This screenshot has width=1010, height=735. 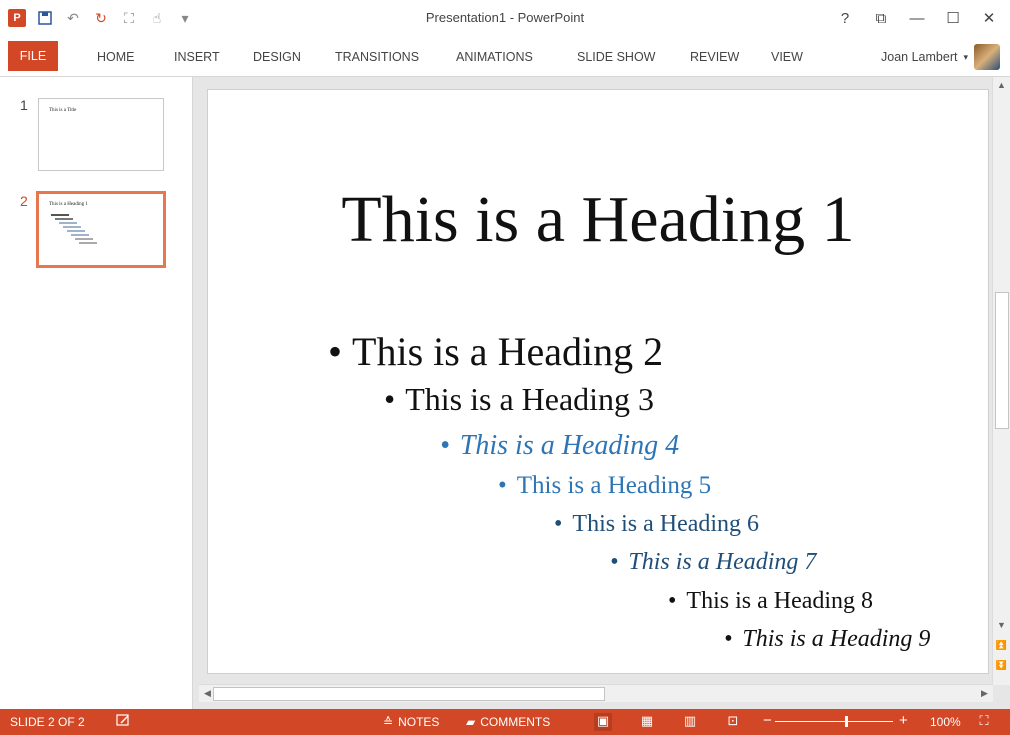 I want to click on bullet-heading-4: • This is a Heading 4, so click(x=559, y=446).